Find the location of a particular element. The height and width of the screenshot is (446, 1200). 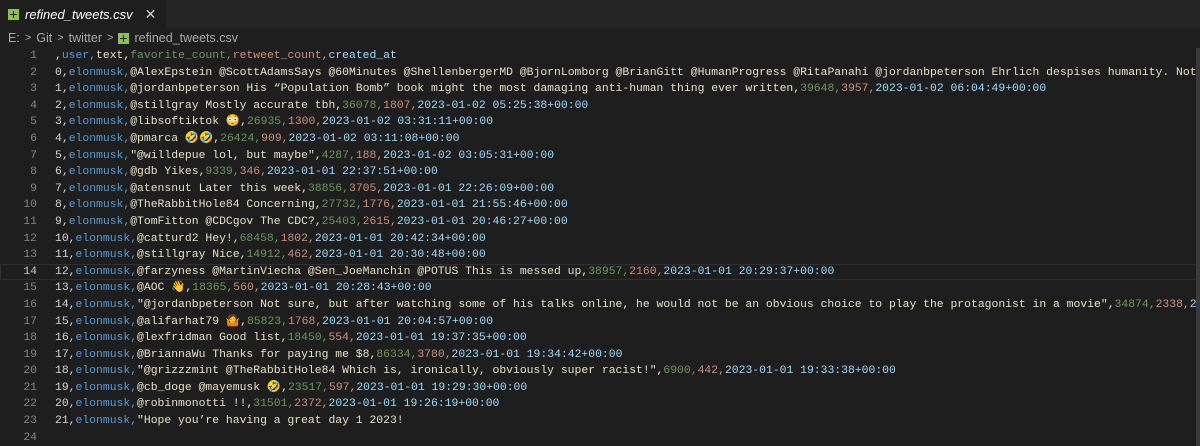

csv-cell: user is located at coordinates (75, 56).